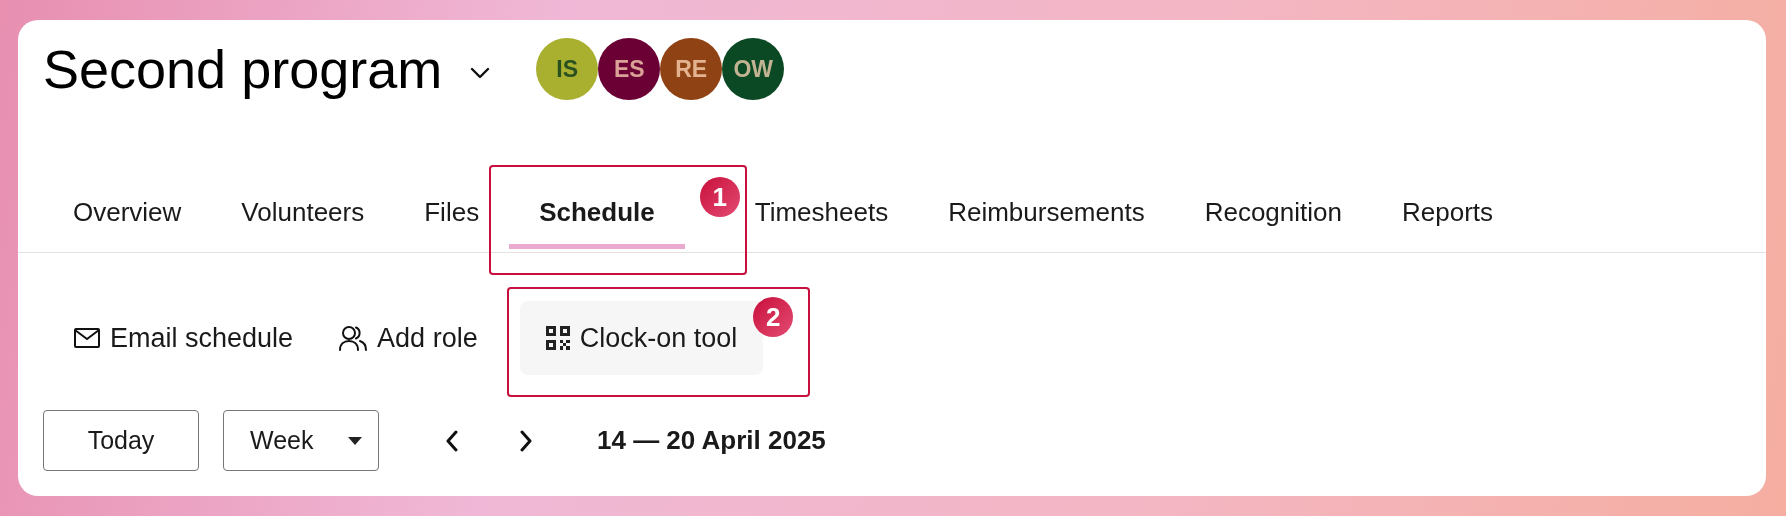 Image resolution: width=1786 pixels, height=516 pixels. I want to click on tab: Files, so click(452, 219).